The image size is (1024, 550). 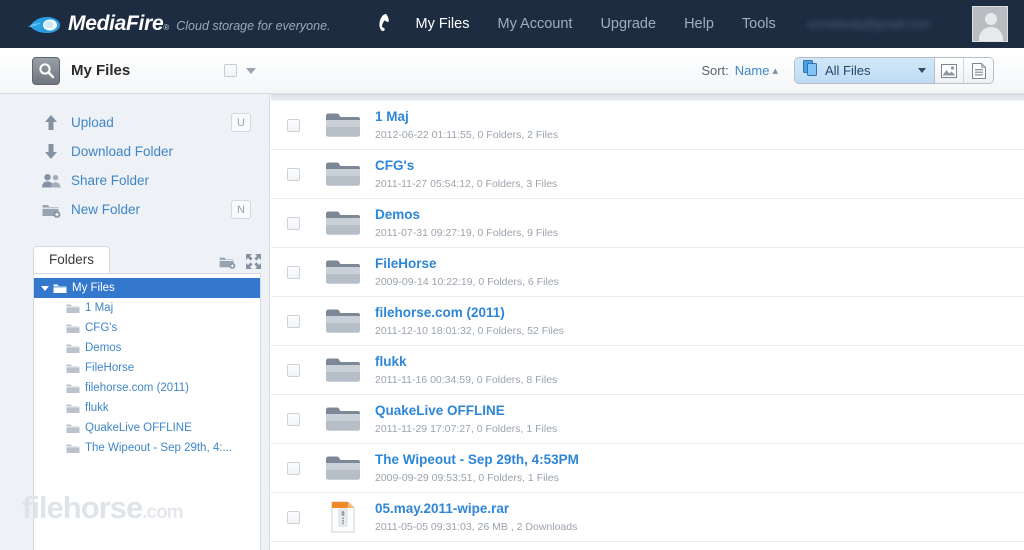 I want to click on file-meta: 2009-09-14 10:22:19, 0 Folders, 6 Files, so click(x=467, y=282).